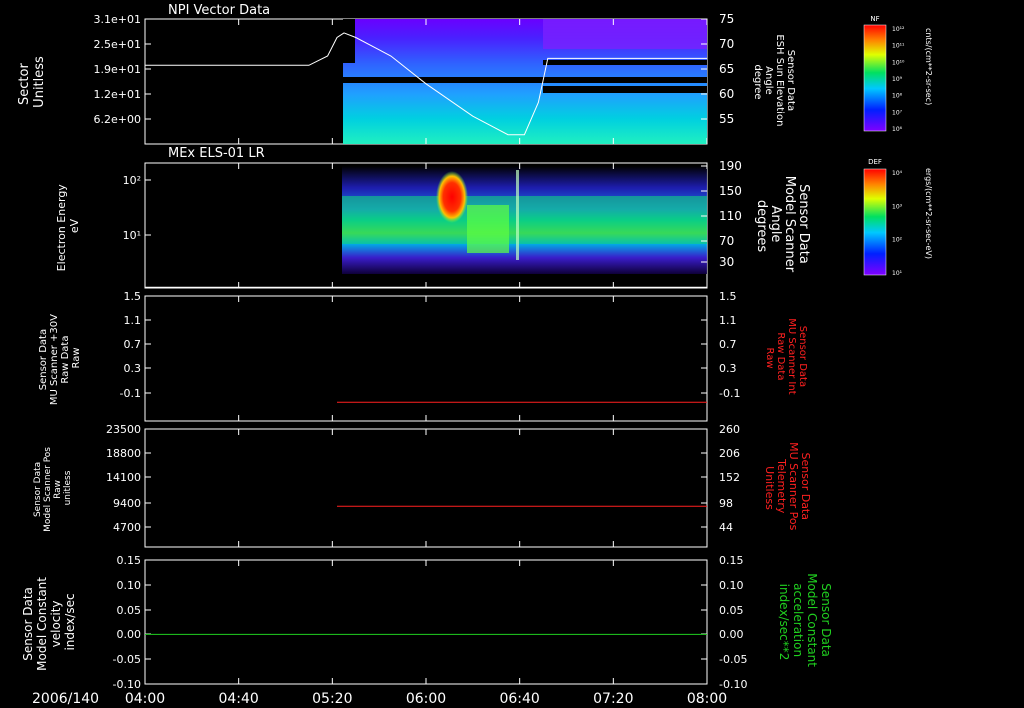 The width and height of the screenshot is (1024, 708). What do you see at coordinates (731, 560) in the screenshot?
I see `right-tick-label: 0.15` at bounding box center [731, 560].